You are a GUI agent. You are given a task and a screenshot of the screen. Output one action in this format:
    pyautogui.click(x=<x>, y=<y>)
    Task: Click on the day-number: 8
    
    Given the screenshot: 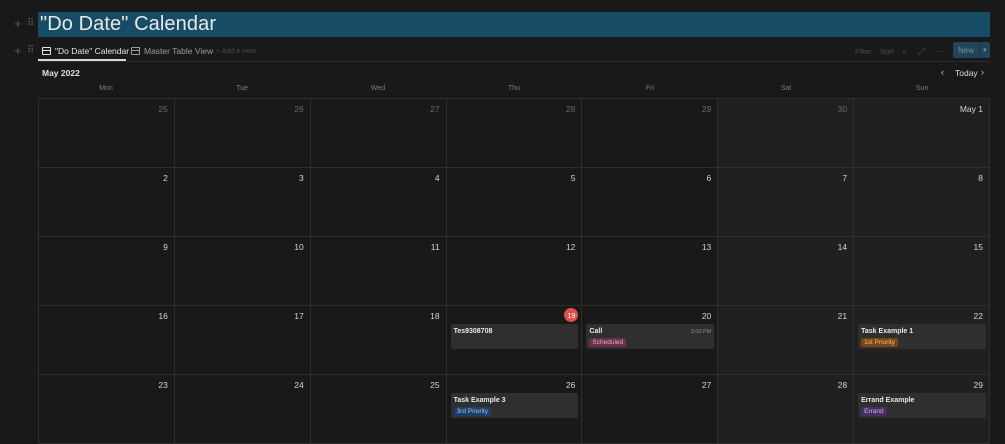 What is the action you would take?
    pyautogui.click(x=980, y=178)
    